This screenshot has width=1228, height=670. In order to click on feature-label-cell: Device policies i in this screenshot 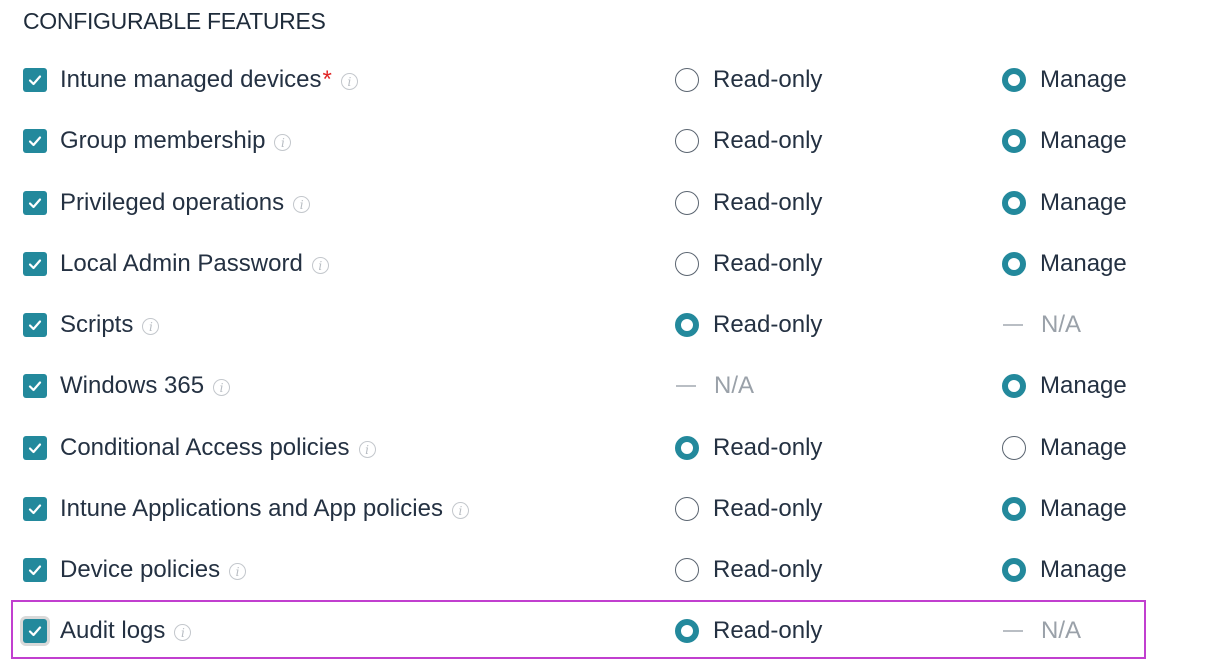, I will do `click(153, 569)`.